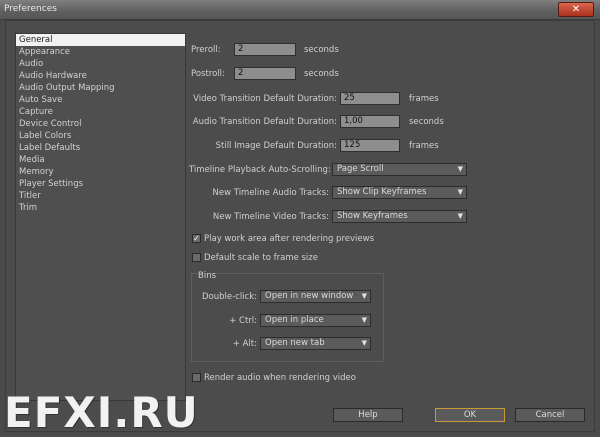 This screenshot has height=437, width=600. Describe the element at coordinates (196, 238) in the screenshot. I see `play-work-area-checkbox: ✓` at that location.